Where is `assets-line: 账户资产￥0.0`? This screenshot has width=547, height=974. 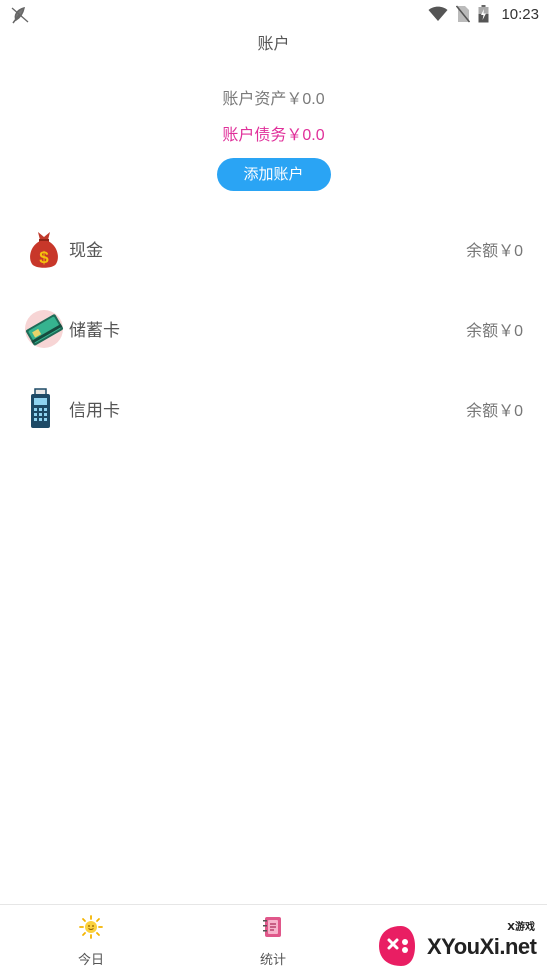 assets-line: 账户资产￥0.0 is located at coordinates (273, 99).